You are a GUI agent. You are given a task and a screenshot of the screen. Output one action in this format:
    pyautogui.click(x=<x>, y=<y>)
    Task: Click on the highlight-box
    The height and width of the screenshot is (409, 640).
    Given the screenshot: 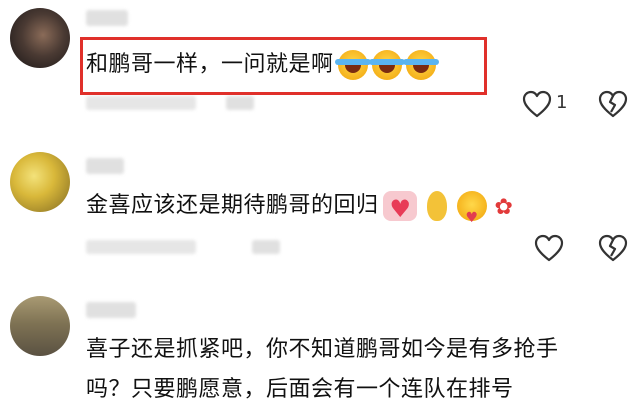 What is the action you would take?
    pyautogui.click(x=283, y=66)
    